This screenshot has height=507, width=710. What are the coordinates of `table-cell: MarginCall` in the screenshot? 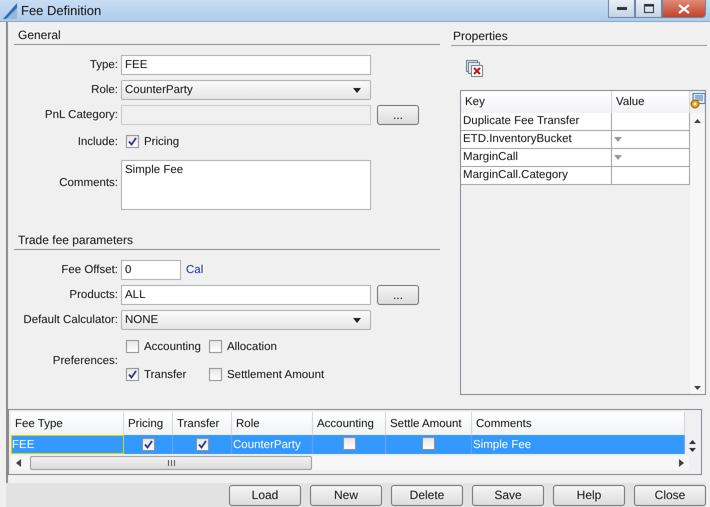 It's located at (536, 158).